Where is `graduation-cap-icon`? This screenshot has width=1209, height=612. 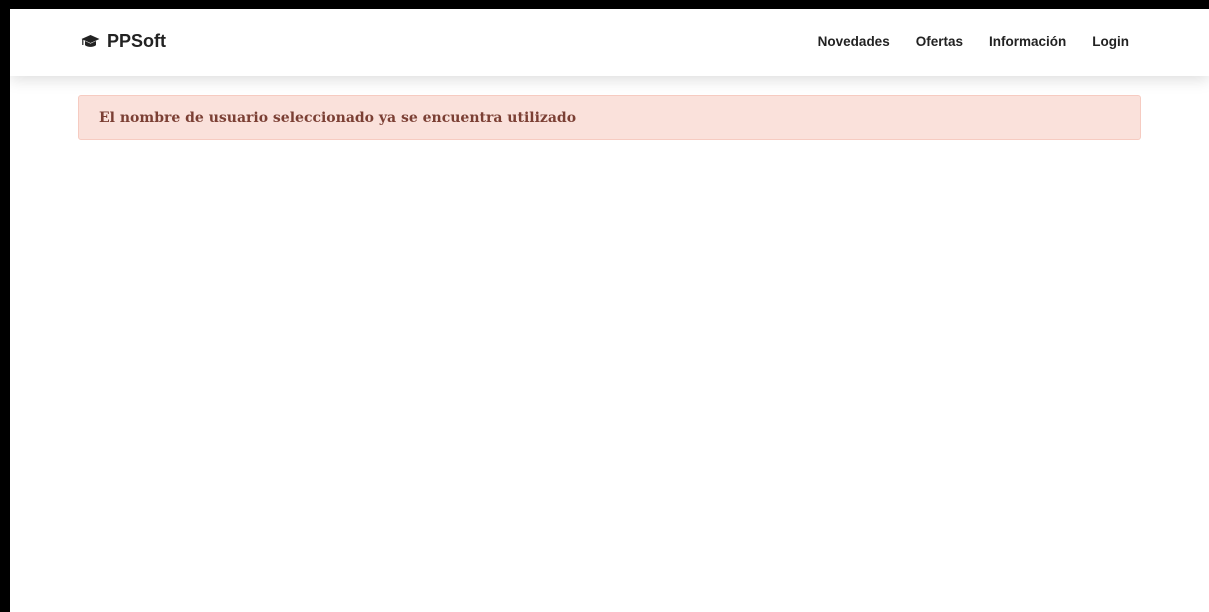
graduation-cap-icon is located at coordinates (90, 41).